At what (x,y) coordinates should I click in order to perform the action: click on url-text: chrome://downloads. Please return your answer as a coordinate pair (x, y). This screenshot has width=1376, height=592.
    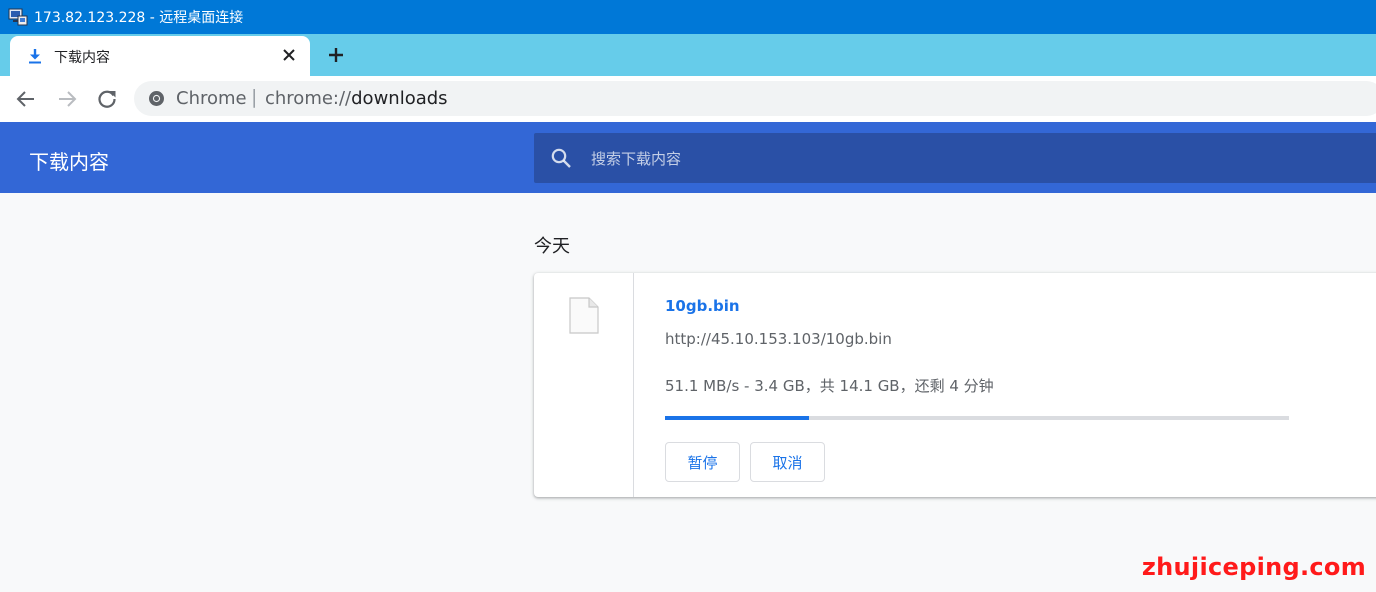
    Looking at the image, I should click on (356, 98).